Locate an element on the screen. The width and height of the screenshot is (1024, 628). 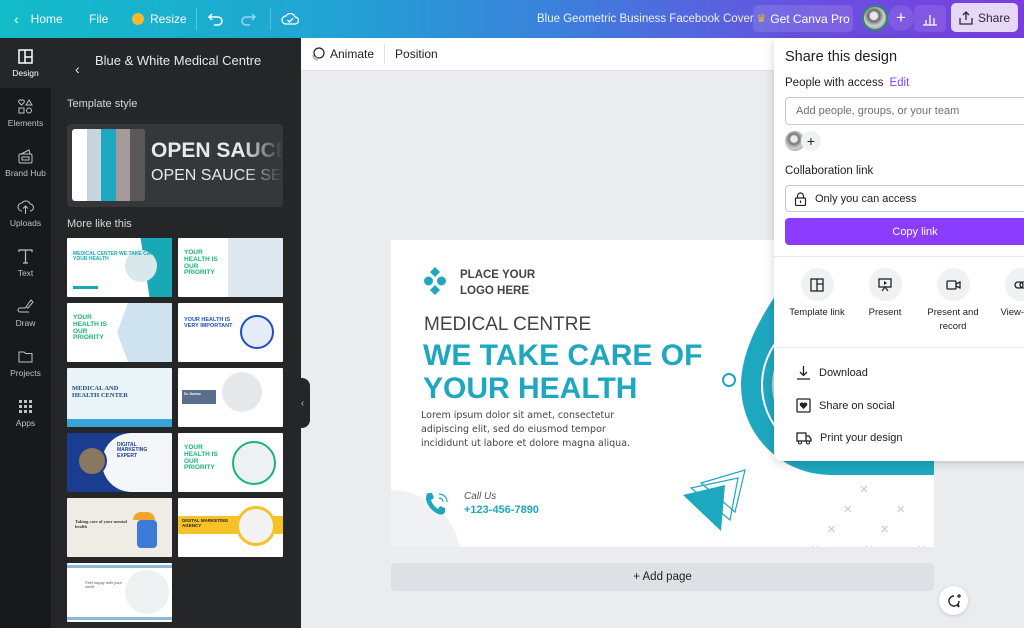
thumbnail-title: YOUR HEALTH IS VERY IMPORTANT is located at coordinates (208, 323).